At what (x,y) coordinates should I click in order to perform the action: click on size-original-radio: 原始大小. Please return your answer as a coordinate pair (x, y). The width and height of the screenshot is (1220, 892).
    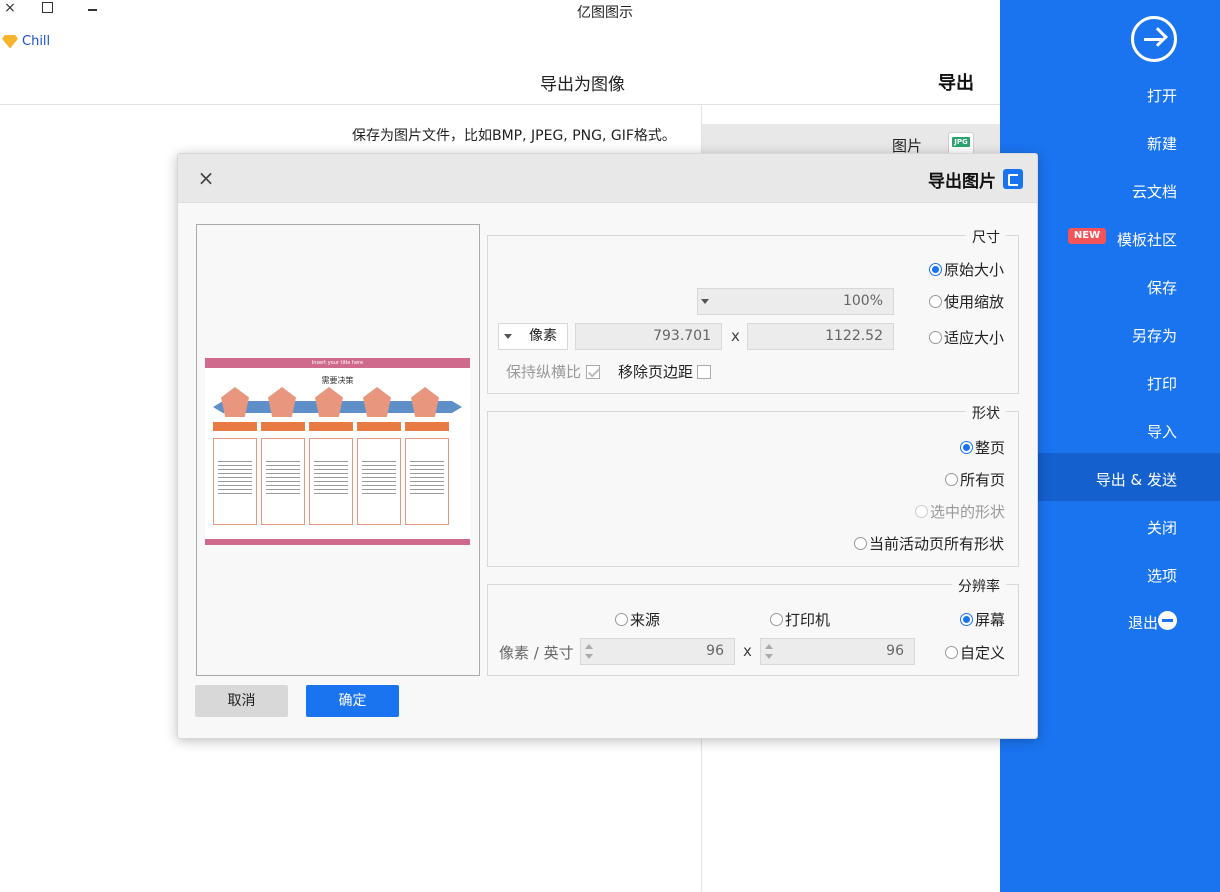
    Looking at the image, I should click on (966, 269).